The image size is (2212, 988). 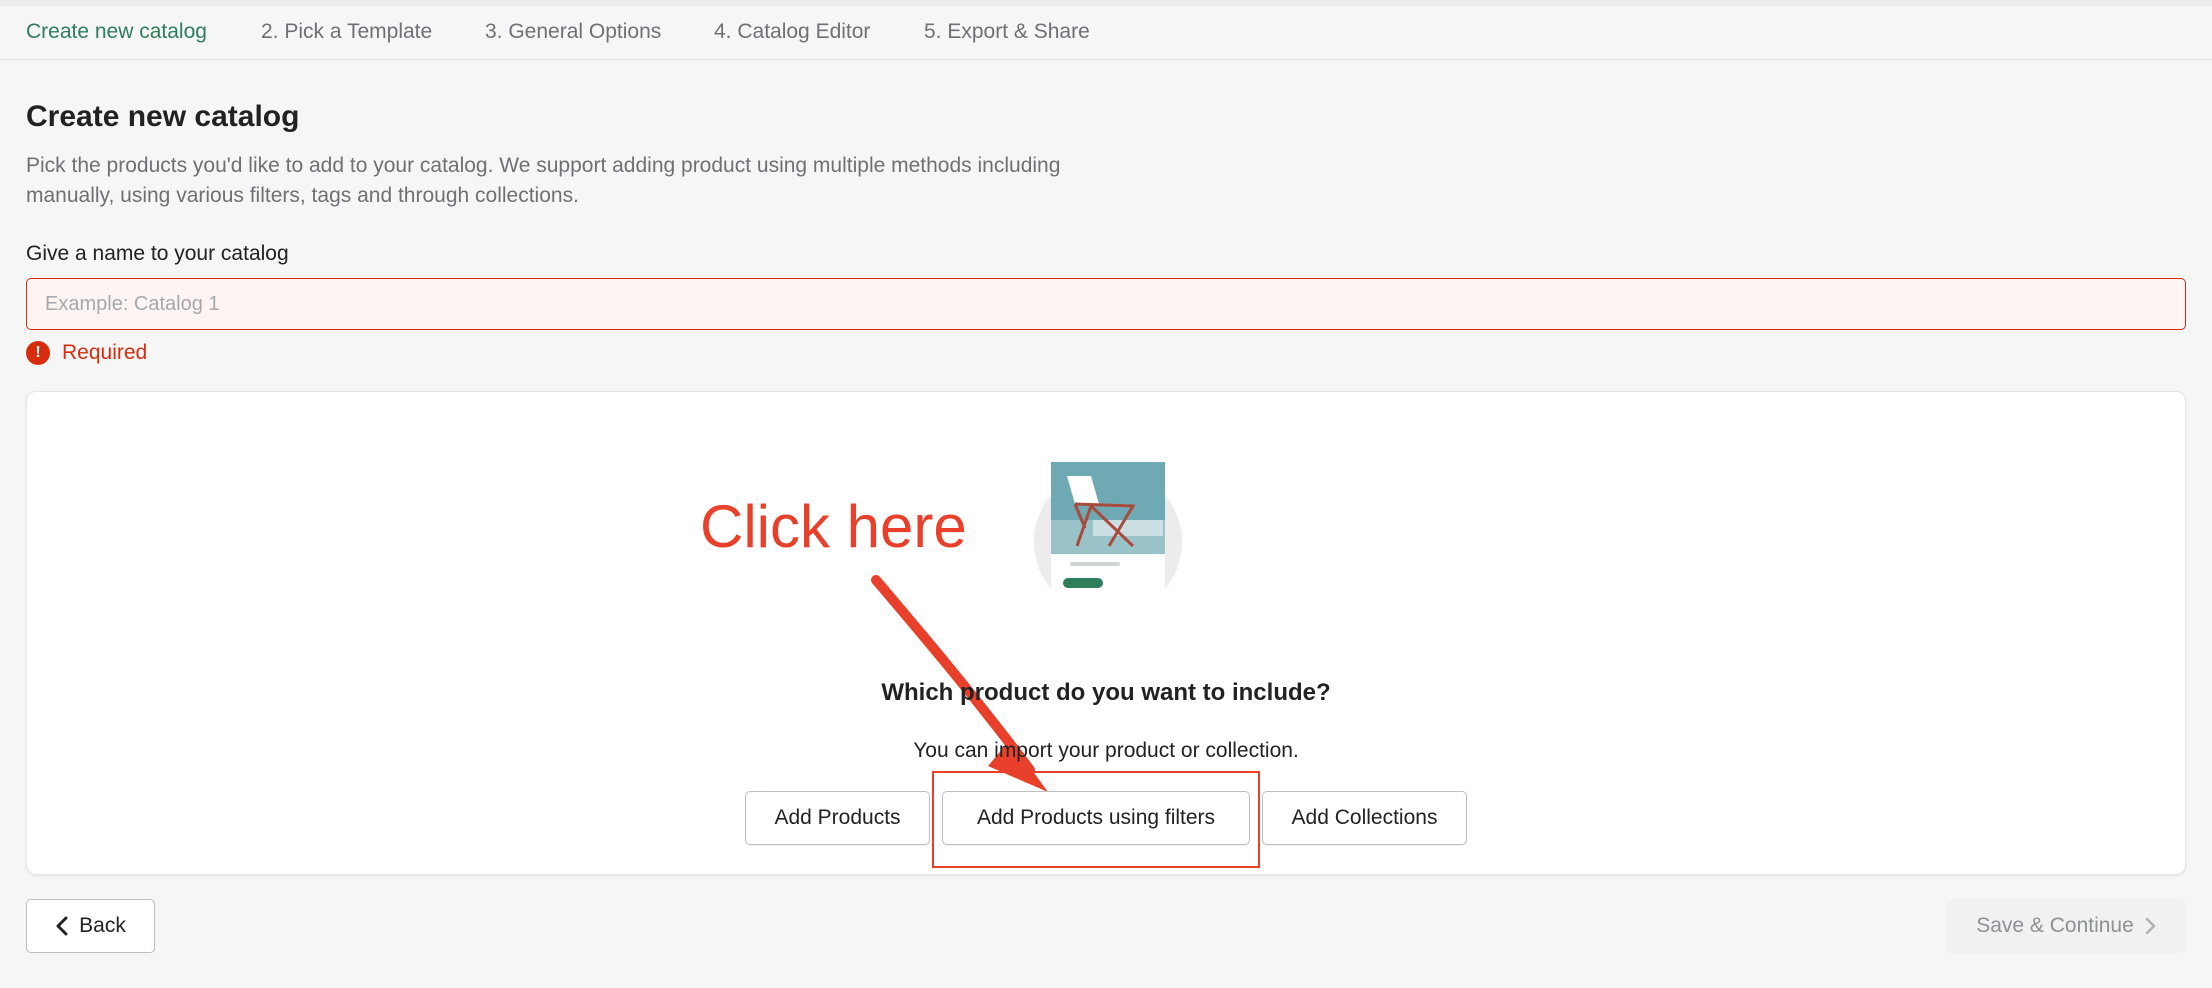 What do you see at coordinates (62, 926) in the screenshot?
I see `chevron-left-icon` at bounding box center [62, 926].